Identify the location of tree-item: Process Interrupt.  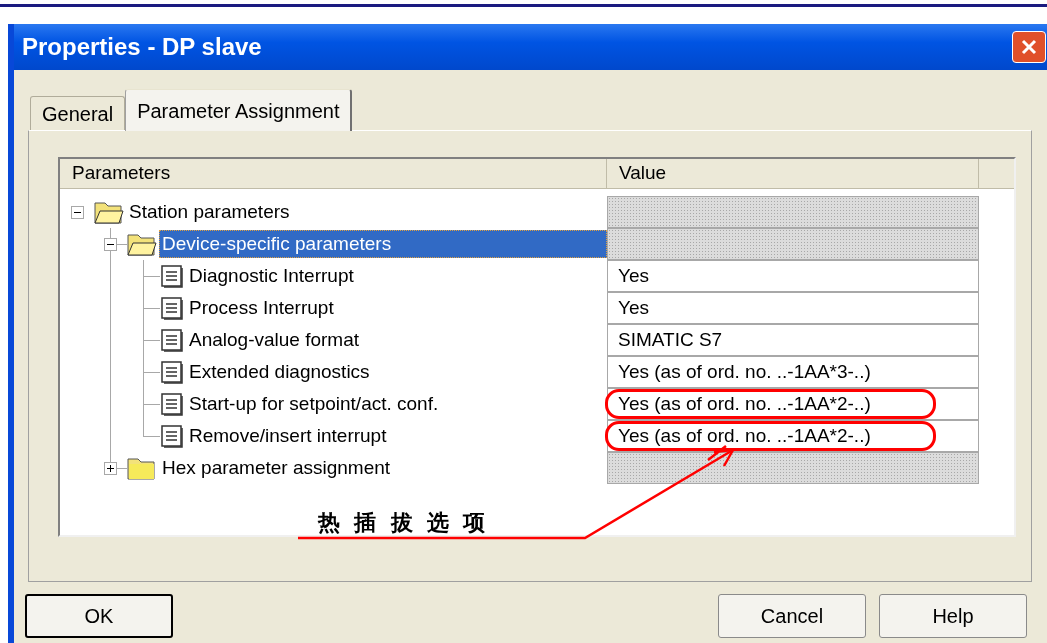
(261, 308).